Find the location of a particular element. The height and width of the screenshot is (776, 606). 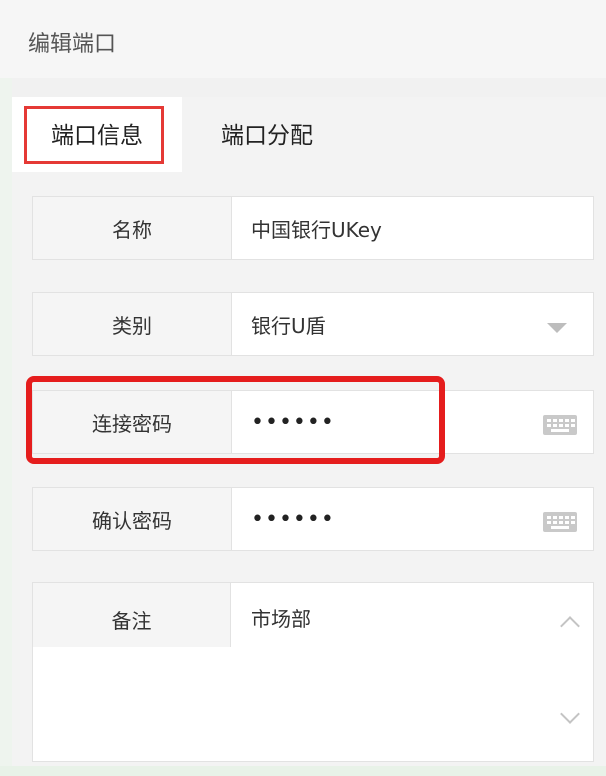

password-row: 连接密码 •••••• is located at coordinates (313, 422).